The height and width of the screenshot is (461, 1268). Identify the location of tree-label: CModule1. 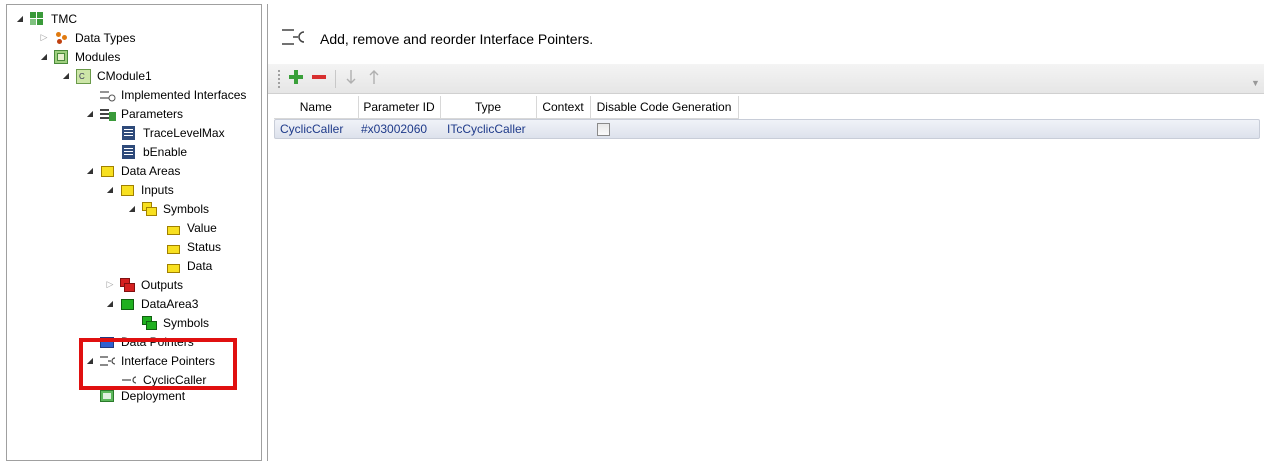
(124, 75).